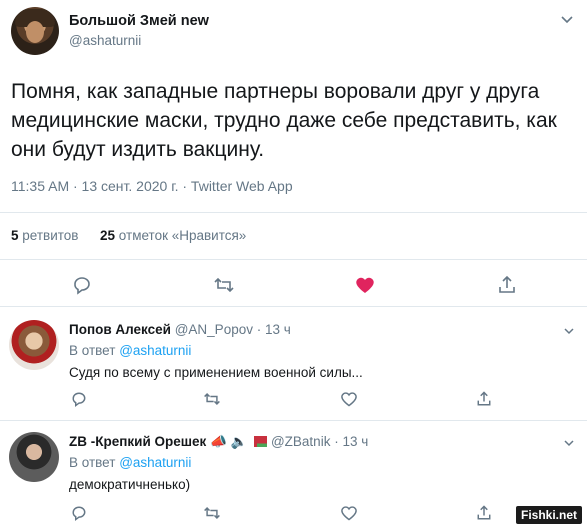 The width and height of the screenshot is (587, 528). What do you see at coordinates (239, 441) in the screenshot?
I see `speaker-icon: 🔈` at bounding box center [239, 441].